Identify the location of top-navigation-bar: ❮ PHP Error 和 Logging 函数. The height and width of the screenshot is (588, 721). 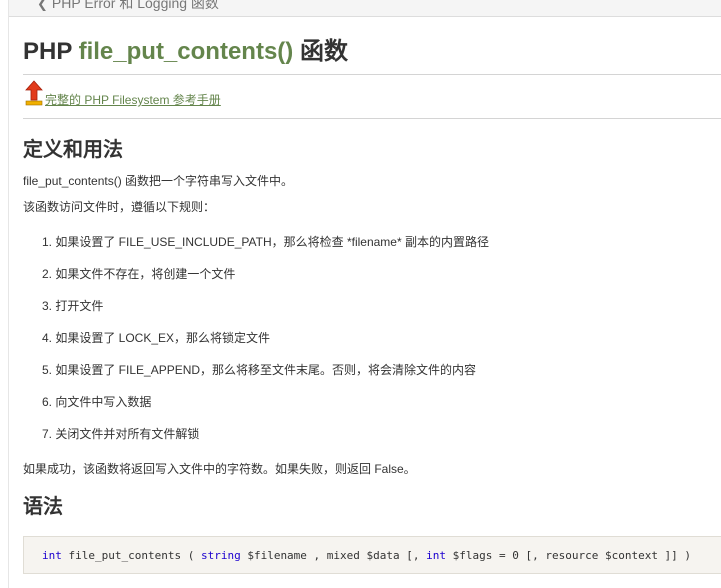
(365, 8).